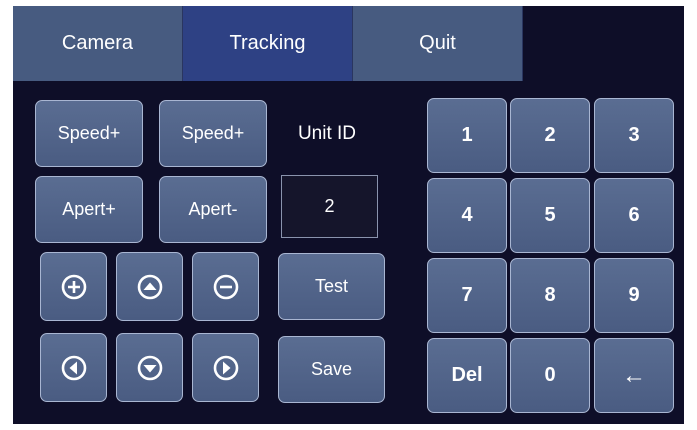  I want to click on keypad-6: 6, so click(634, 215).